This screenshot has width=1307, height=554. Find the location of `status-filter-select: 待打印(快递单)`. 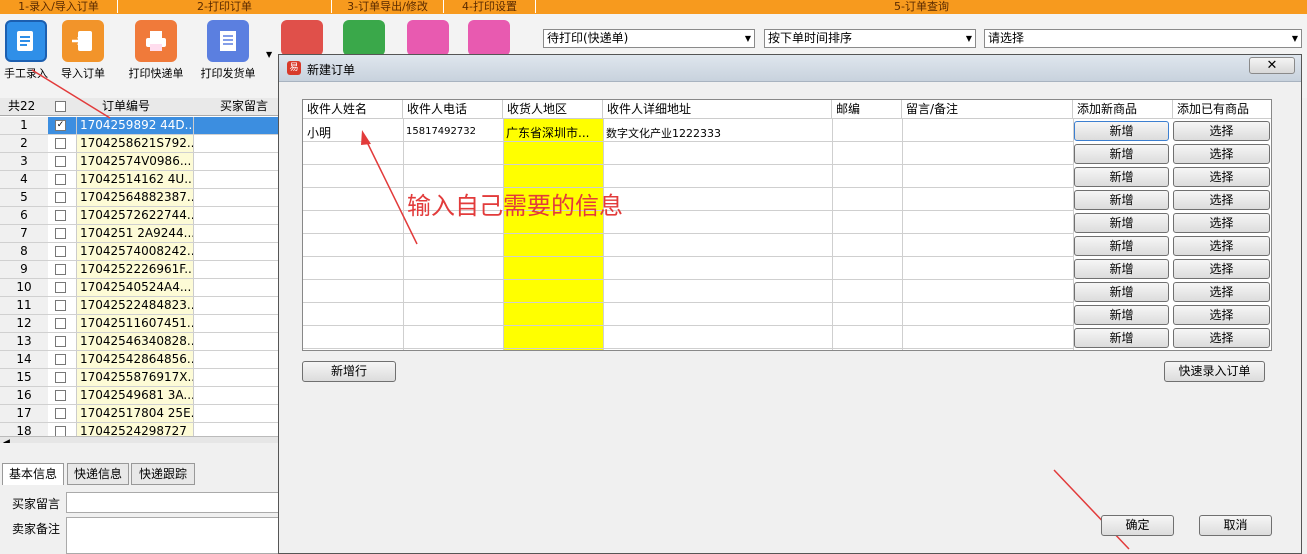

status-filter-select: 待打印(快递单) is located at coordinates (649, 38).